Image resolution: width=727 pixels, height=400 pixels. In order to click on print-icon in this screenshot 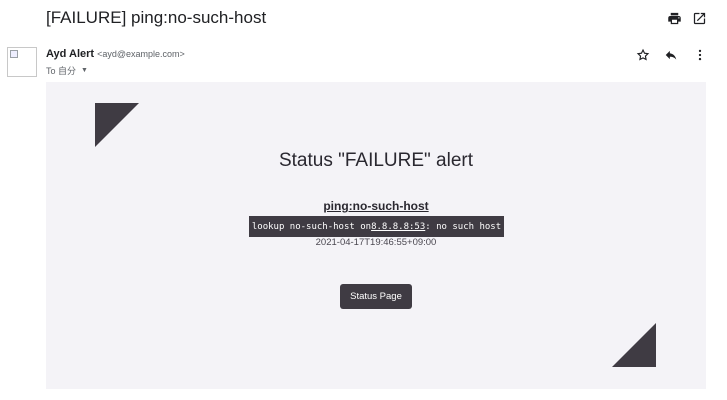, I will do `click(674, 18)`.